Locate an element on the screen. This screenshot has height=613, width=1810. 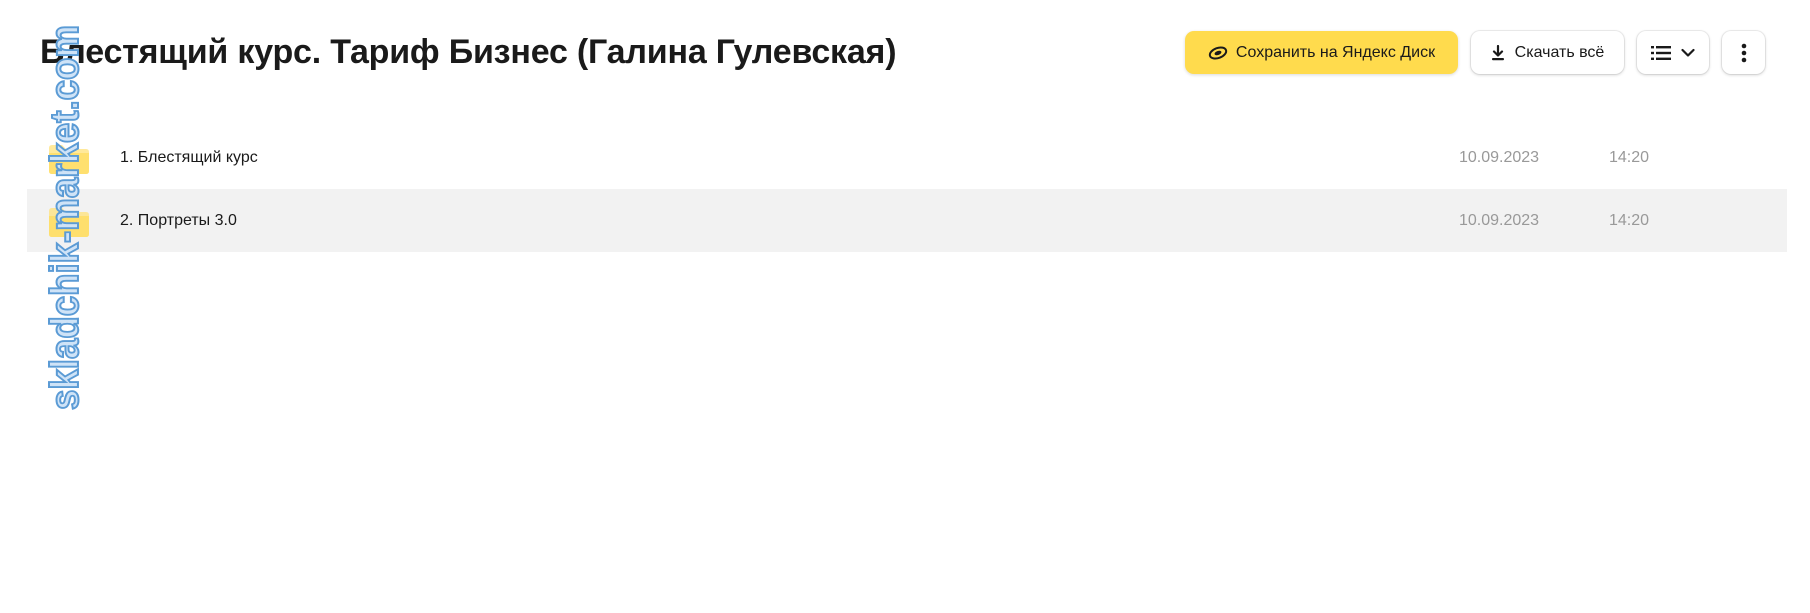
toolbar: Сохранить на Яндекс Диск Скачать всё is located at coordinates (1475, 52).